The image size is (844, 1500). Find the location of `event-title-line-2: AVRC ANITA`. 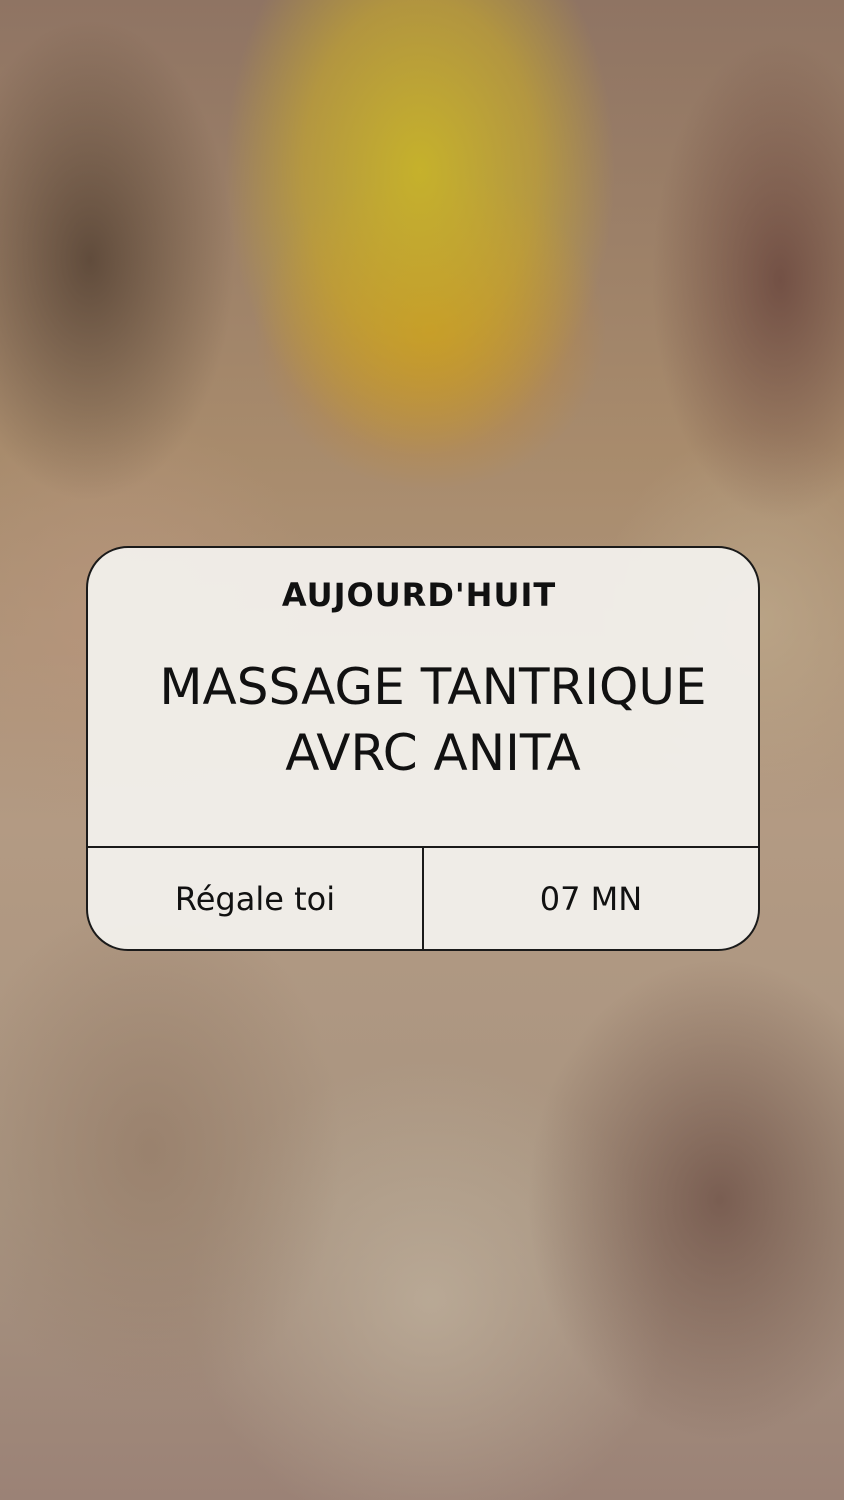

event-title-line-2: AVRC ANITA is located at coordinates (433, 753).